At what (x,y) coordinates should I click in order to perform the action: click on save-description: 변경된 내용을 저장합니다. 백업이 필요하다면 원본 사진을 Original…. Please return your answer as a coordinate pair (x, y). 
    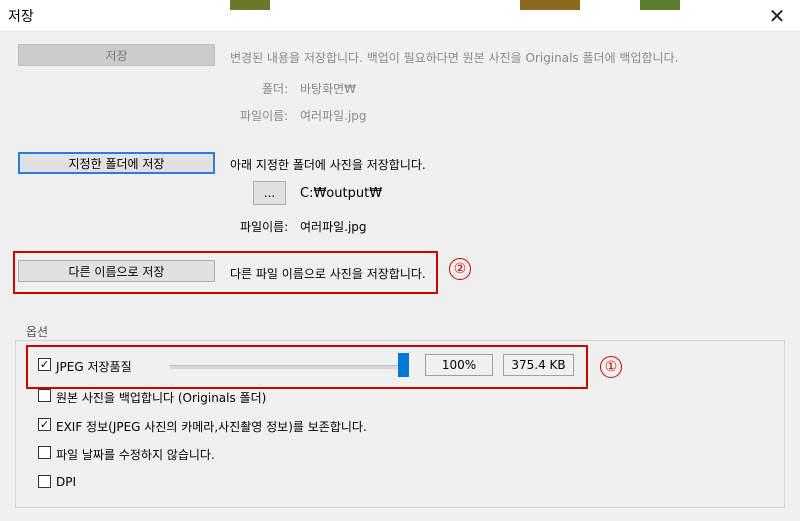
    Looking at the image, I should click on (454, 58).